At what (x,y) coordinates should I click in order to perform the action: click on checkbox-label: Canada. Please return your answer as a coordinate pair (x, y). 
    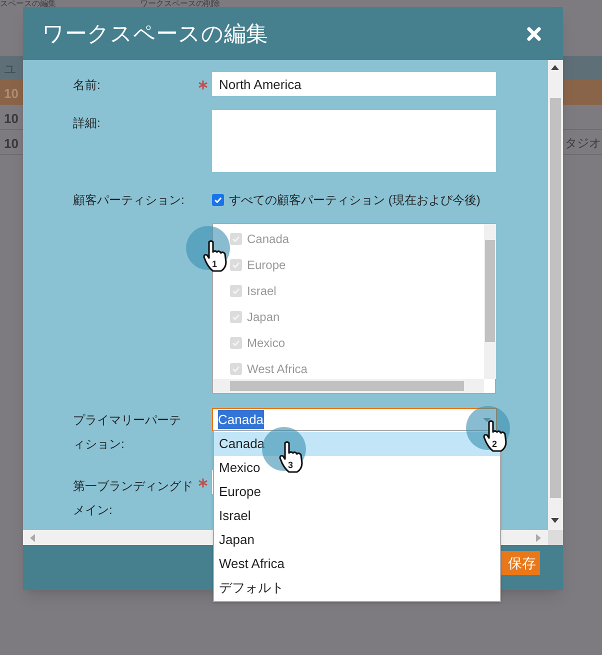
    Looking at the image, I should click on (268, 239).